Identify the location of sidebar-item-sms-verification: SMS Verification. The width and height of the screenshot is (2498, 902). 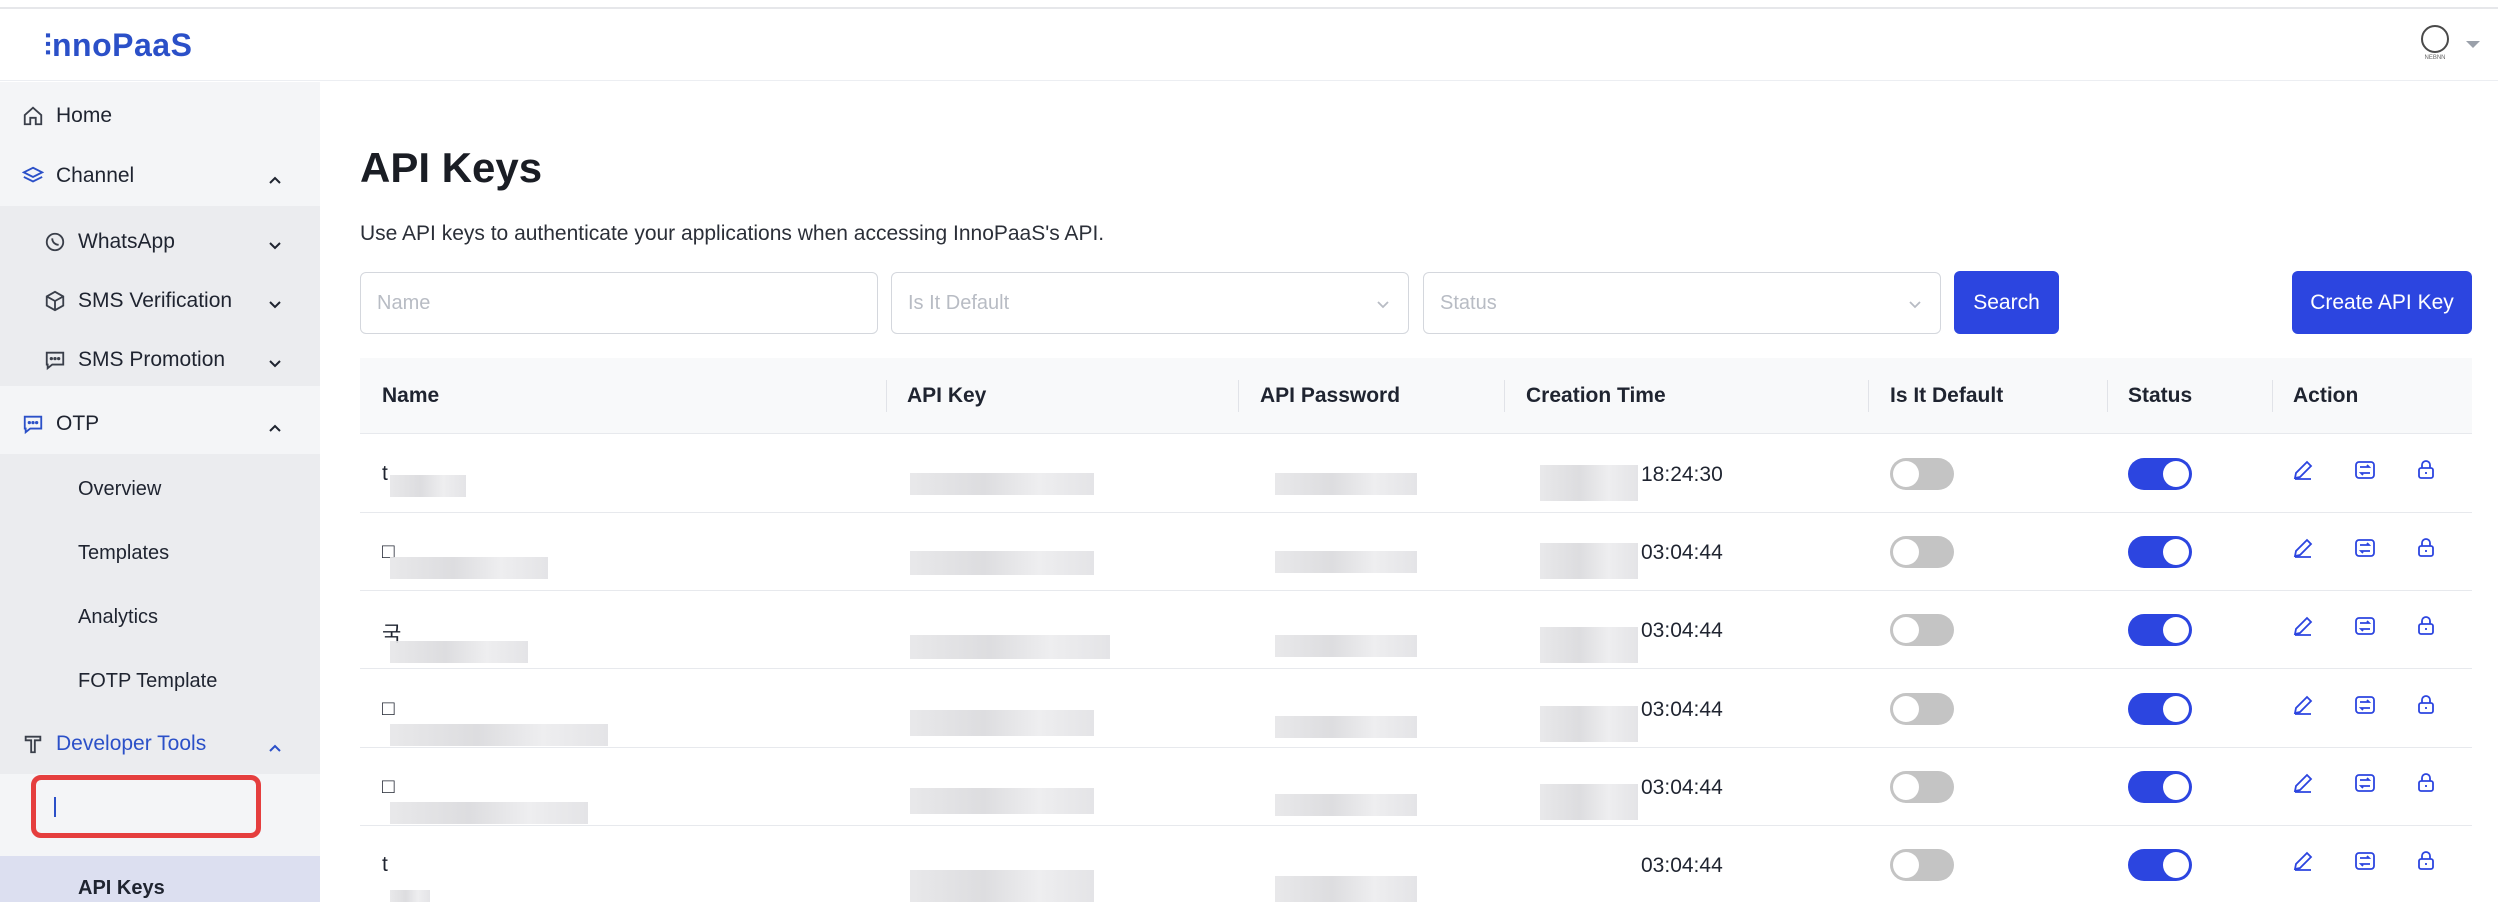
(160, 301).